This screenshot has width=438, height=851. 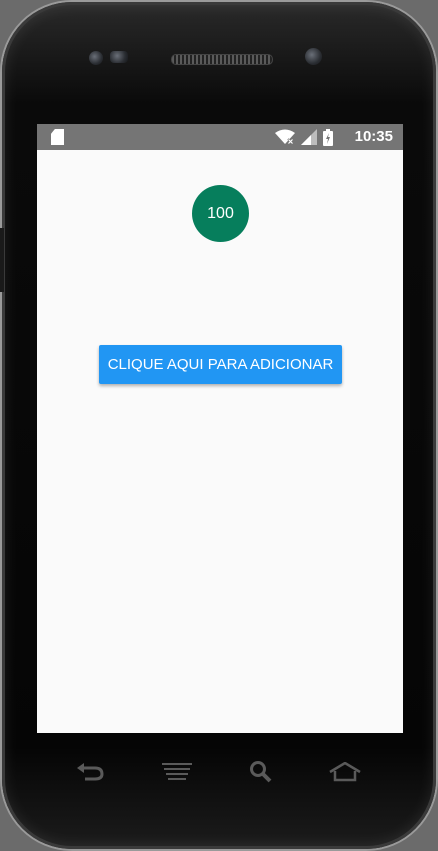 I want to click on back-button, so click(x=91, y=772).